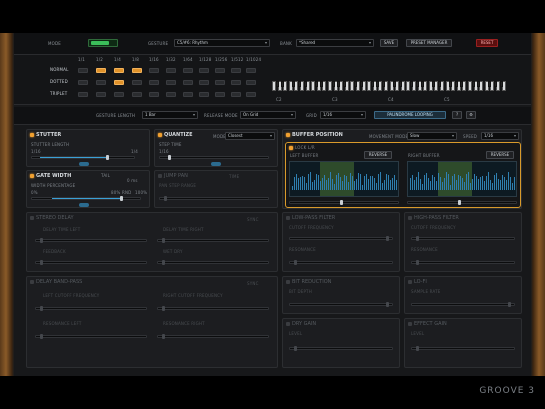  What do you see at coordinates (463, 304) in the screenshot?
I see `sample-rate-slider` at bounding box center [463, 304].